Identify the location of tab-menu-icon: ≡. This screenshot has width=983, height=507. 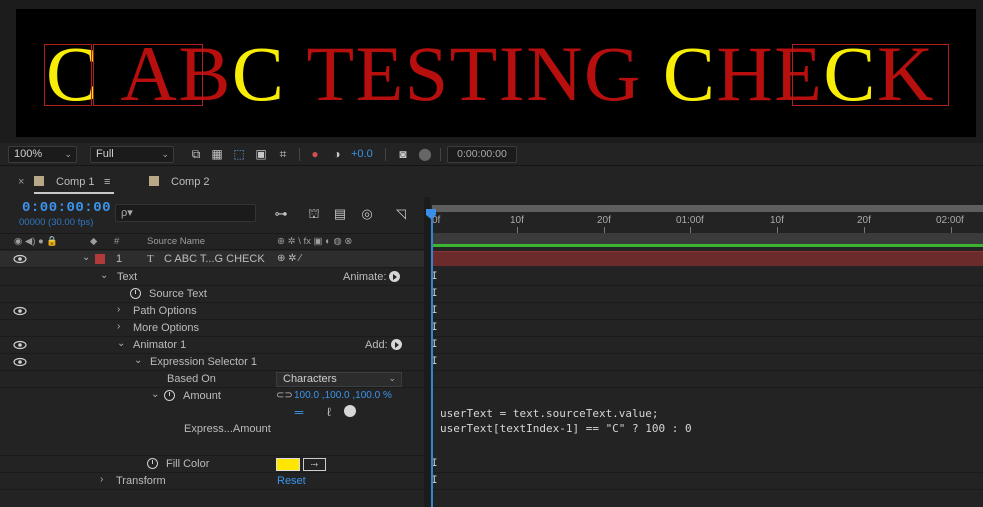
(107, 185).